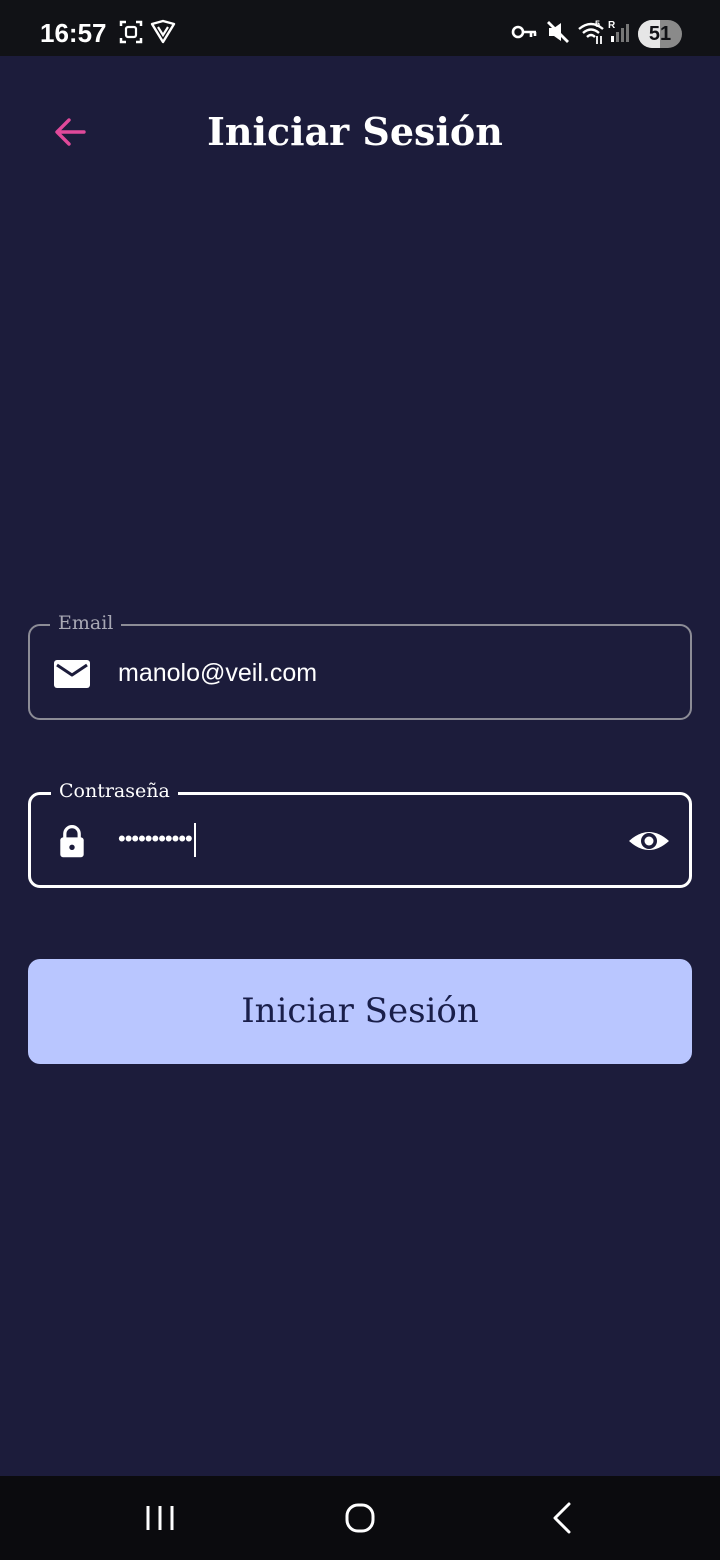  I want to click on mute-icon, so click(558, 33).